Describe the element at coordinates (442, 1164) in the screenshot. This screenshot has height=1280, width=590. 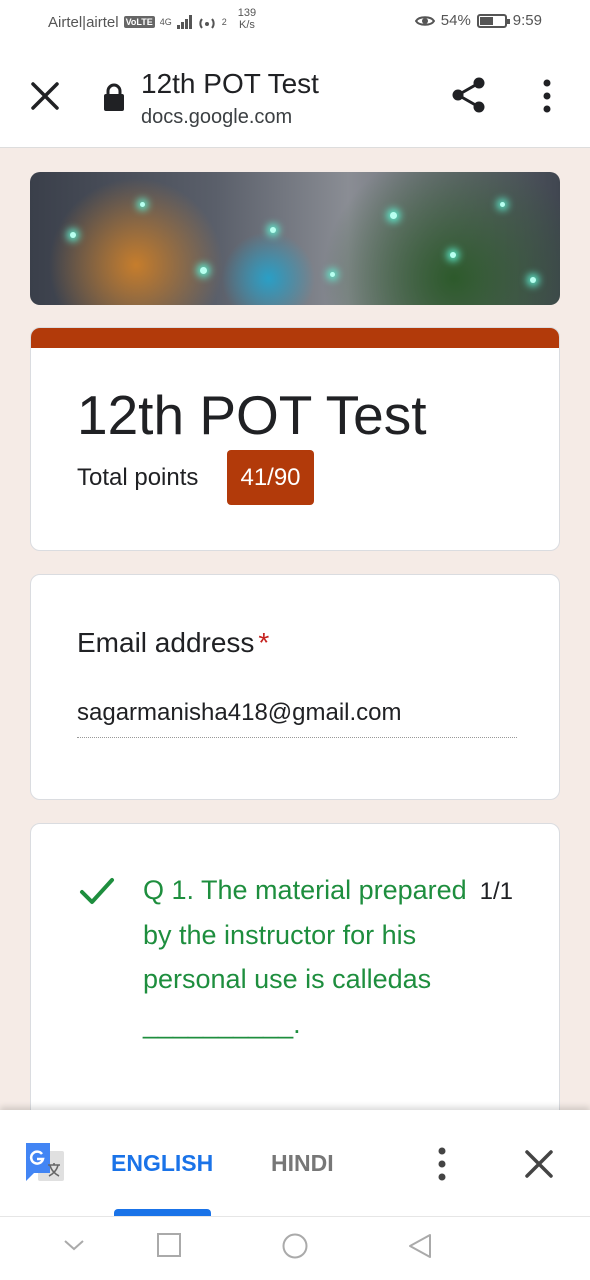
I see `translate-more-icon` at that location.